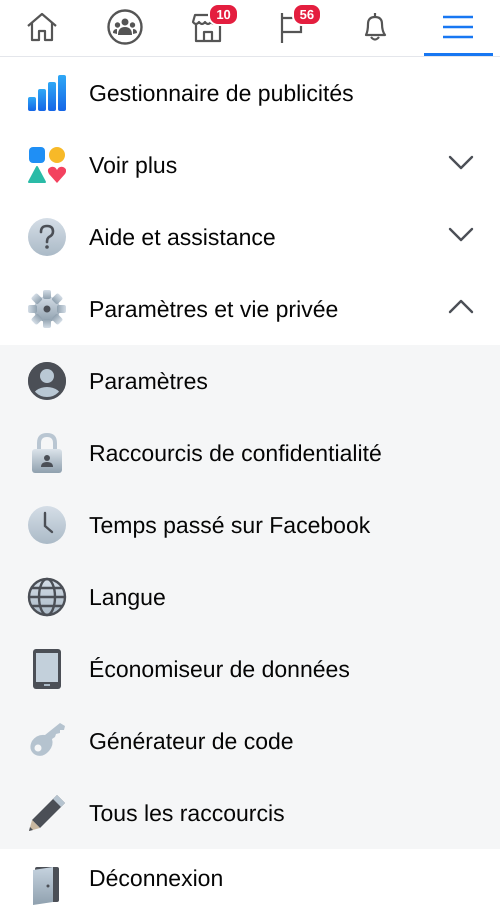 The height and width of the screenshot is (908, 500). Describe the element at coordinates (47, 597) in the screenshot. I see `globe-icon` at that location.